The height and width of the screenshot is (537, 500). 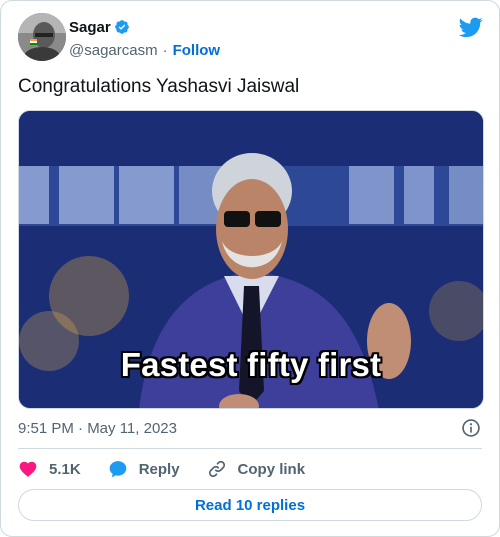 What do you see at coordinates (118, 469) in the screenshot?
I see `reply-bubble-icon` at bounding box center [118, 469].